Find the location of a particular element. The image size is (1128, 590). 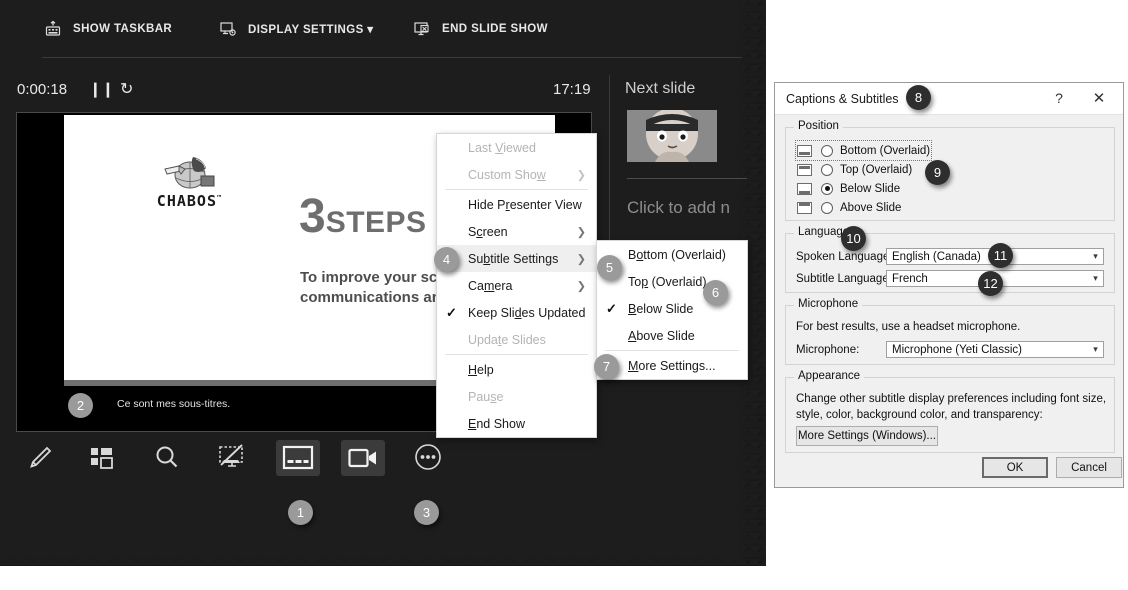

position-option-above-slide: Above Slide is located at coordinates (849, 207).